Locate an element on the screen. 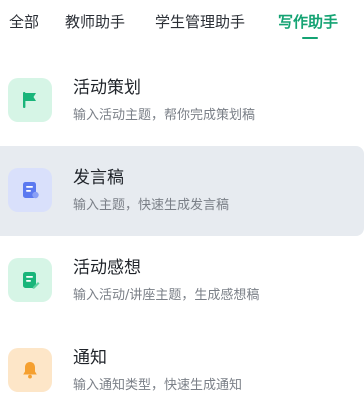 This screenshot has width=364, height=403. active-tab-indicator is located at coordinates (310, 38).